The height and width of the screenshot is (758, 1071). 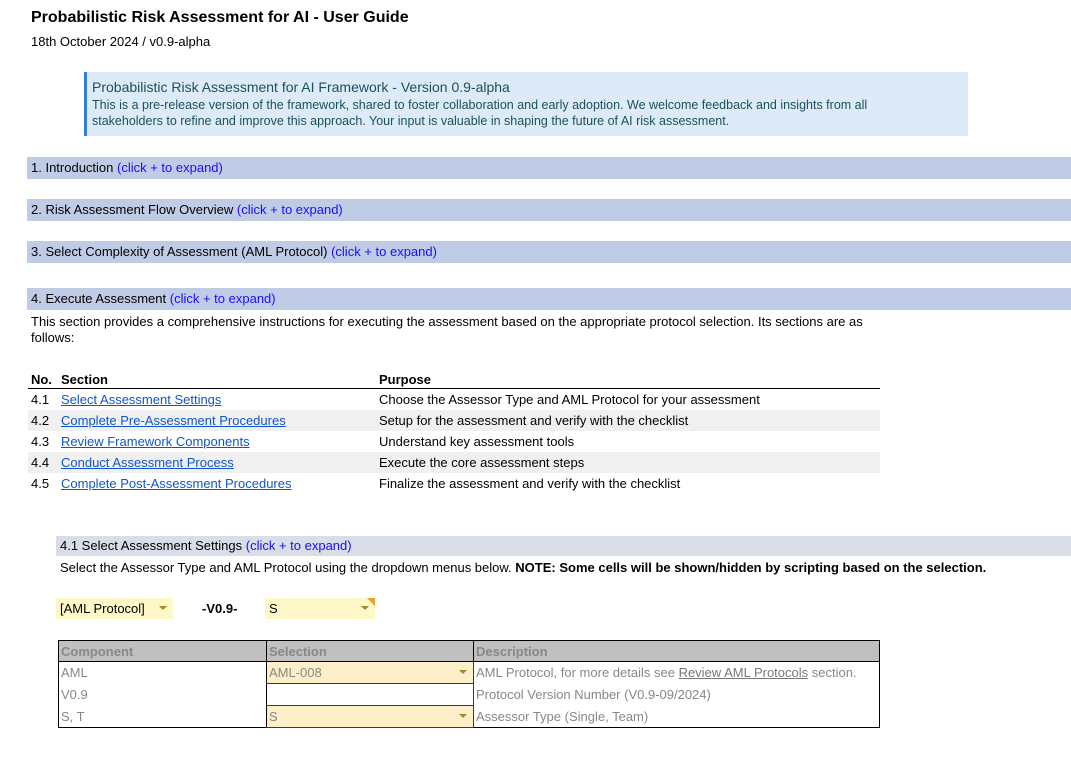 What do you see at coordinates (102, 608) in the screenshot?
I see `dropdown-value: [AML Protocol]` at bounding box center [102, 608].